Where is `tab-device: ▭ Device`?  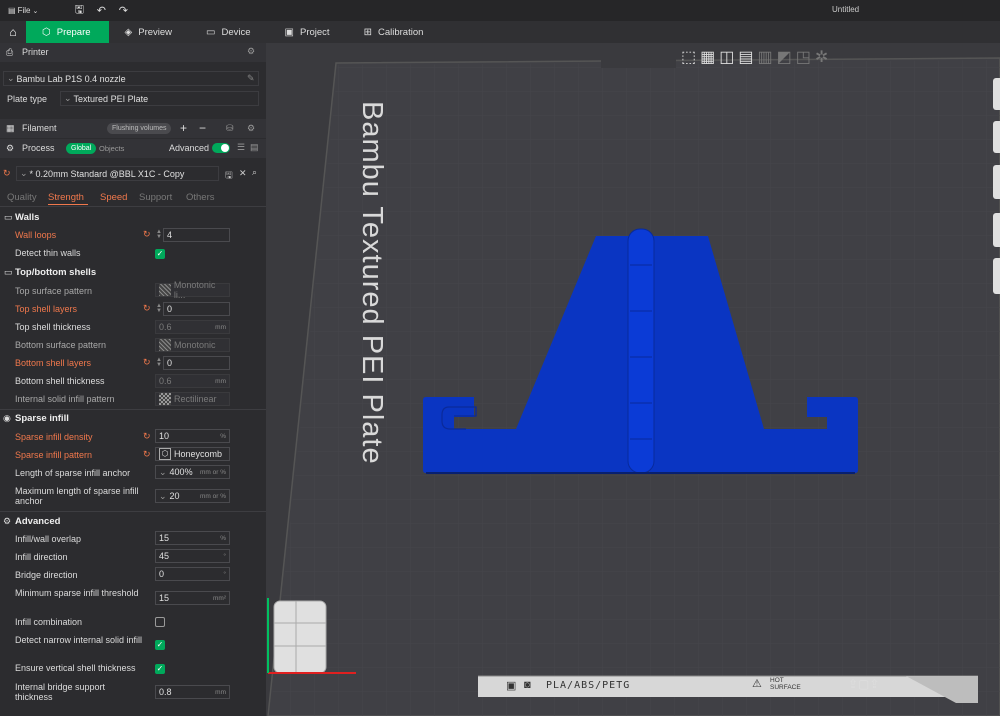
tab-device: ▭ Device is located at coordinates (229, 32).